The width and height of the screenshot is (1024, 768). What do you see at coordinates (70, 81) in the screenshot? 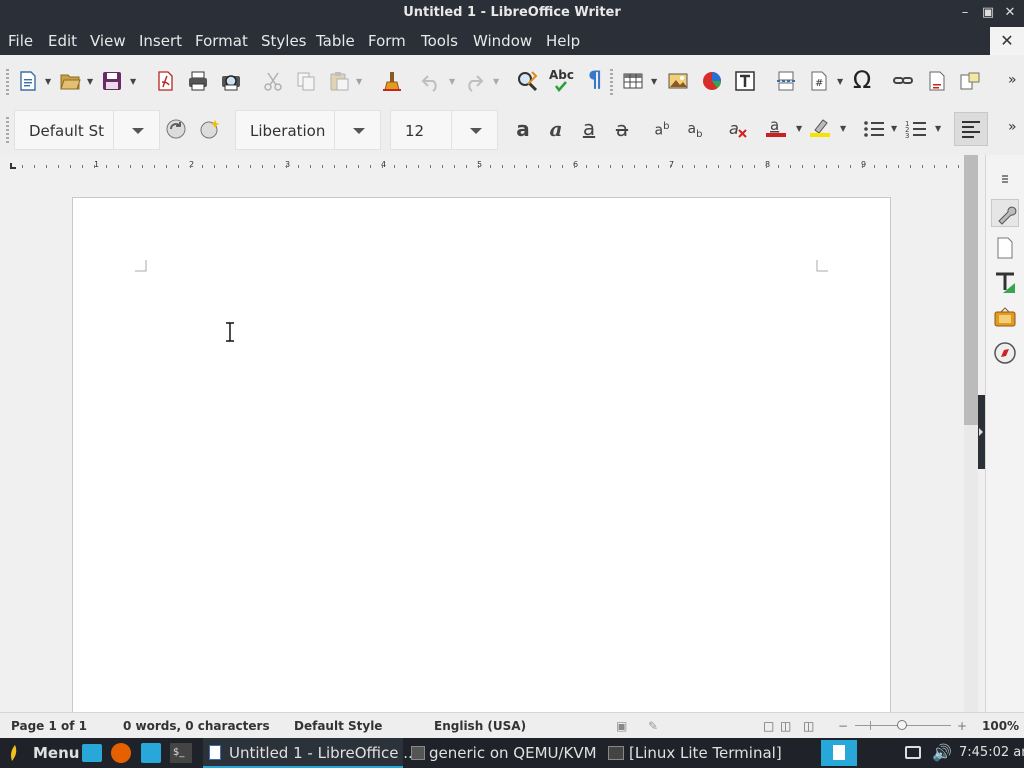
I see `open-icon` at bounding box center [70, 81].